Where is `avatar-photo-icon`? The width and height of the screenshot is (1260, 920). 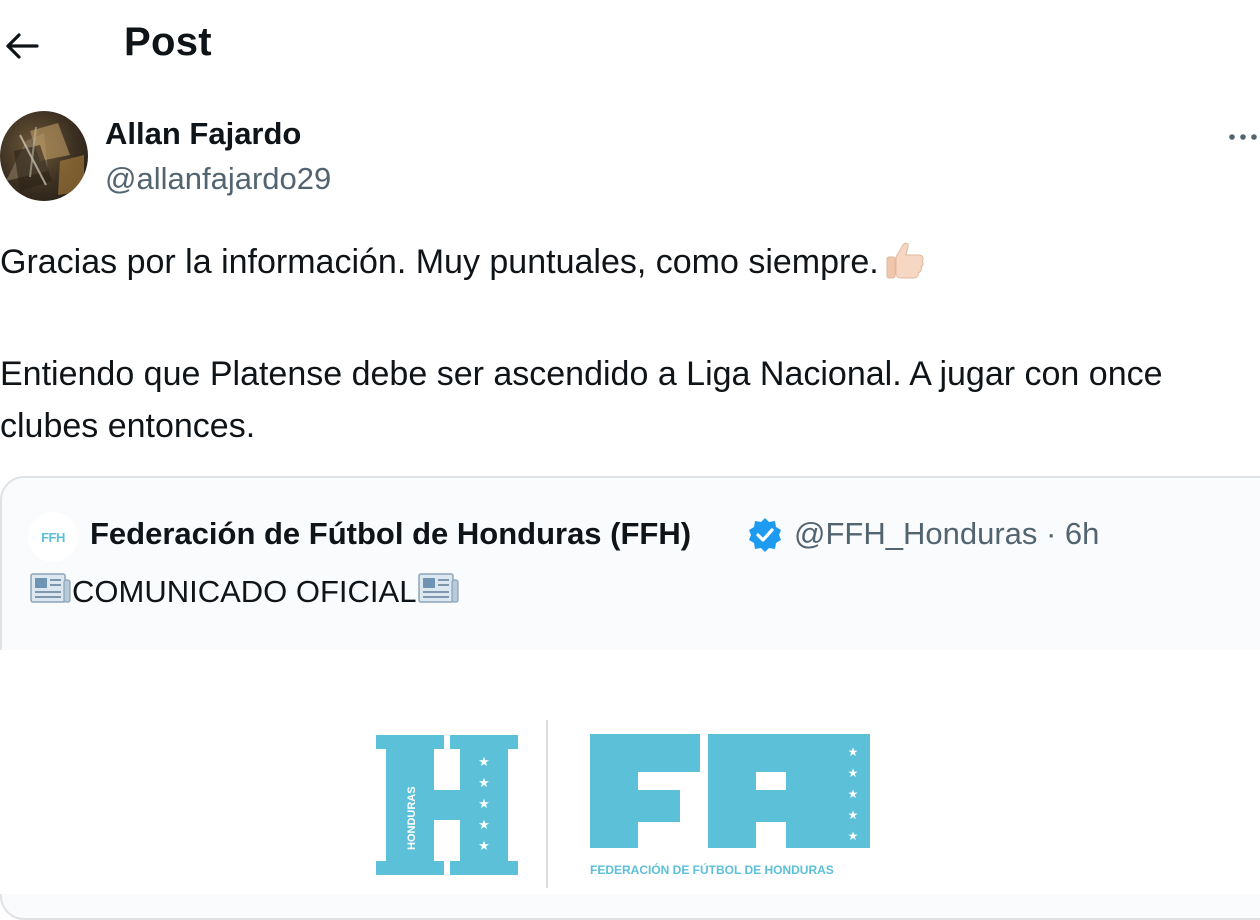 avatar-photo-icon is located at coordinates (45, 159).